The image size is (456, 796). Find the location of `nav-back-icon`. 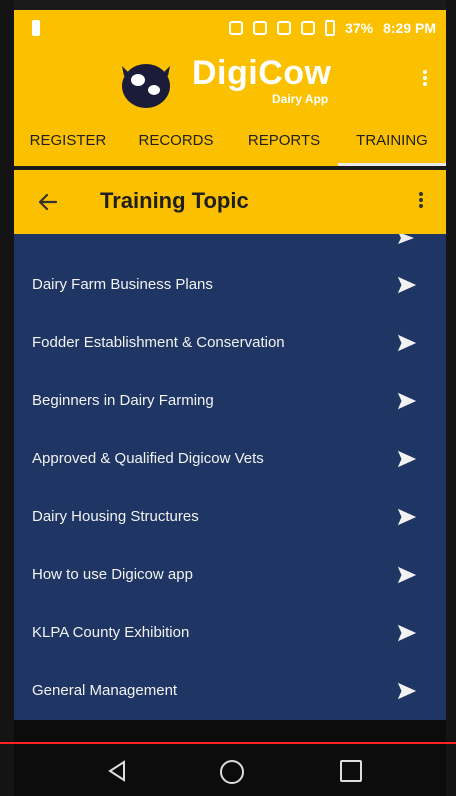

nav-back-icon is located at coordinates (117, 771).